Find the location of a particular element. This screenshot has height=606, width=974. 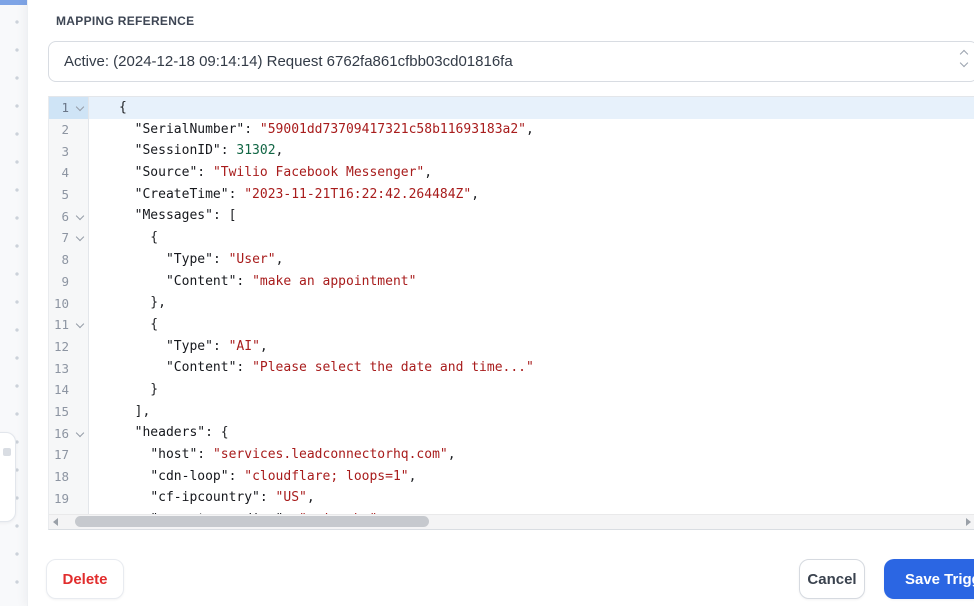

gutter-cell: 15 is located at coordinates (69, 411).